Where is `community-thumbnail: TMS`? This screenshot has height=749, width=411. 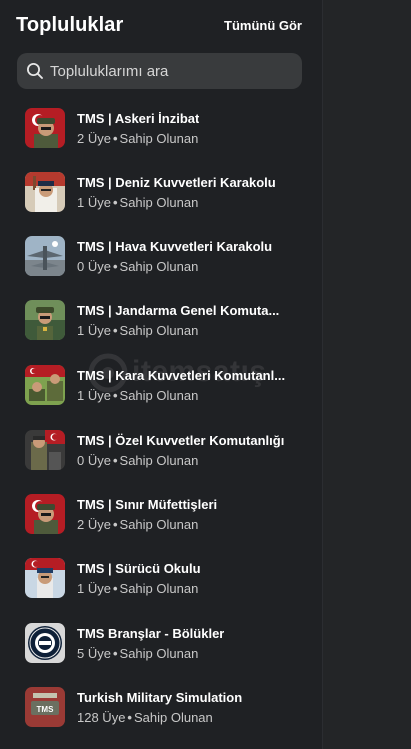
community-thumbnail: TMS is located at coordinates (45, 707).